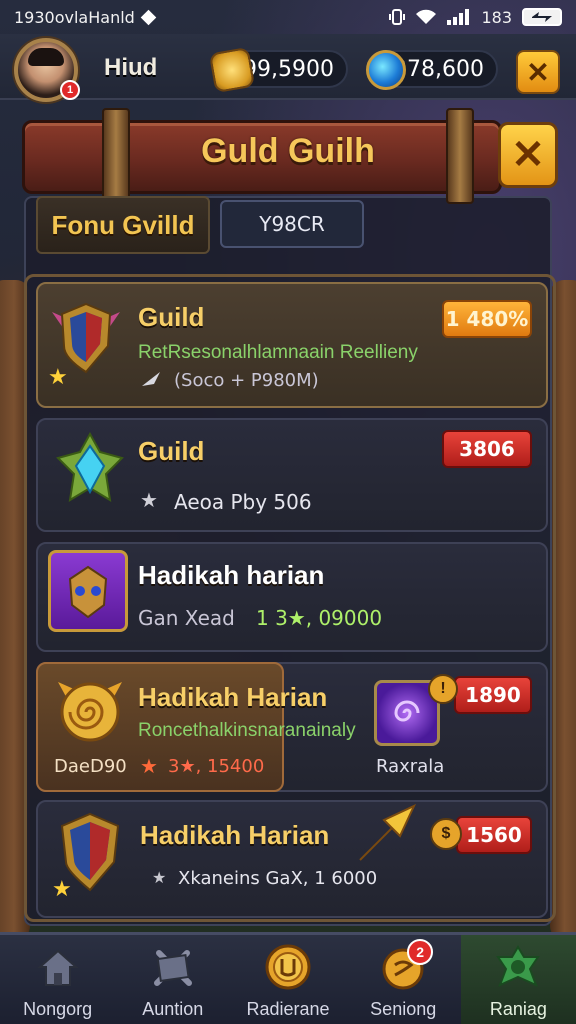  Describe the element at coordinates (88, 591) in the screenshot. I see `purple-helmet-emblem-icon` at that location.